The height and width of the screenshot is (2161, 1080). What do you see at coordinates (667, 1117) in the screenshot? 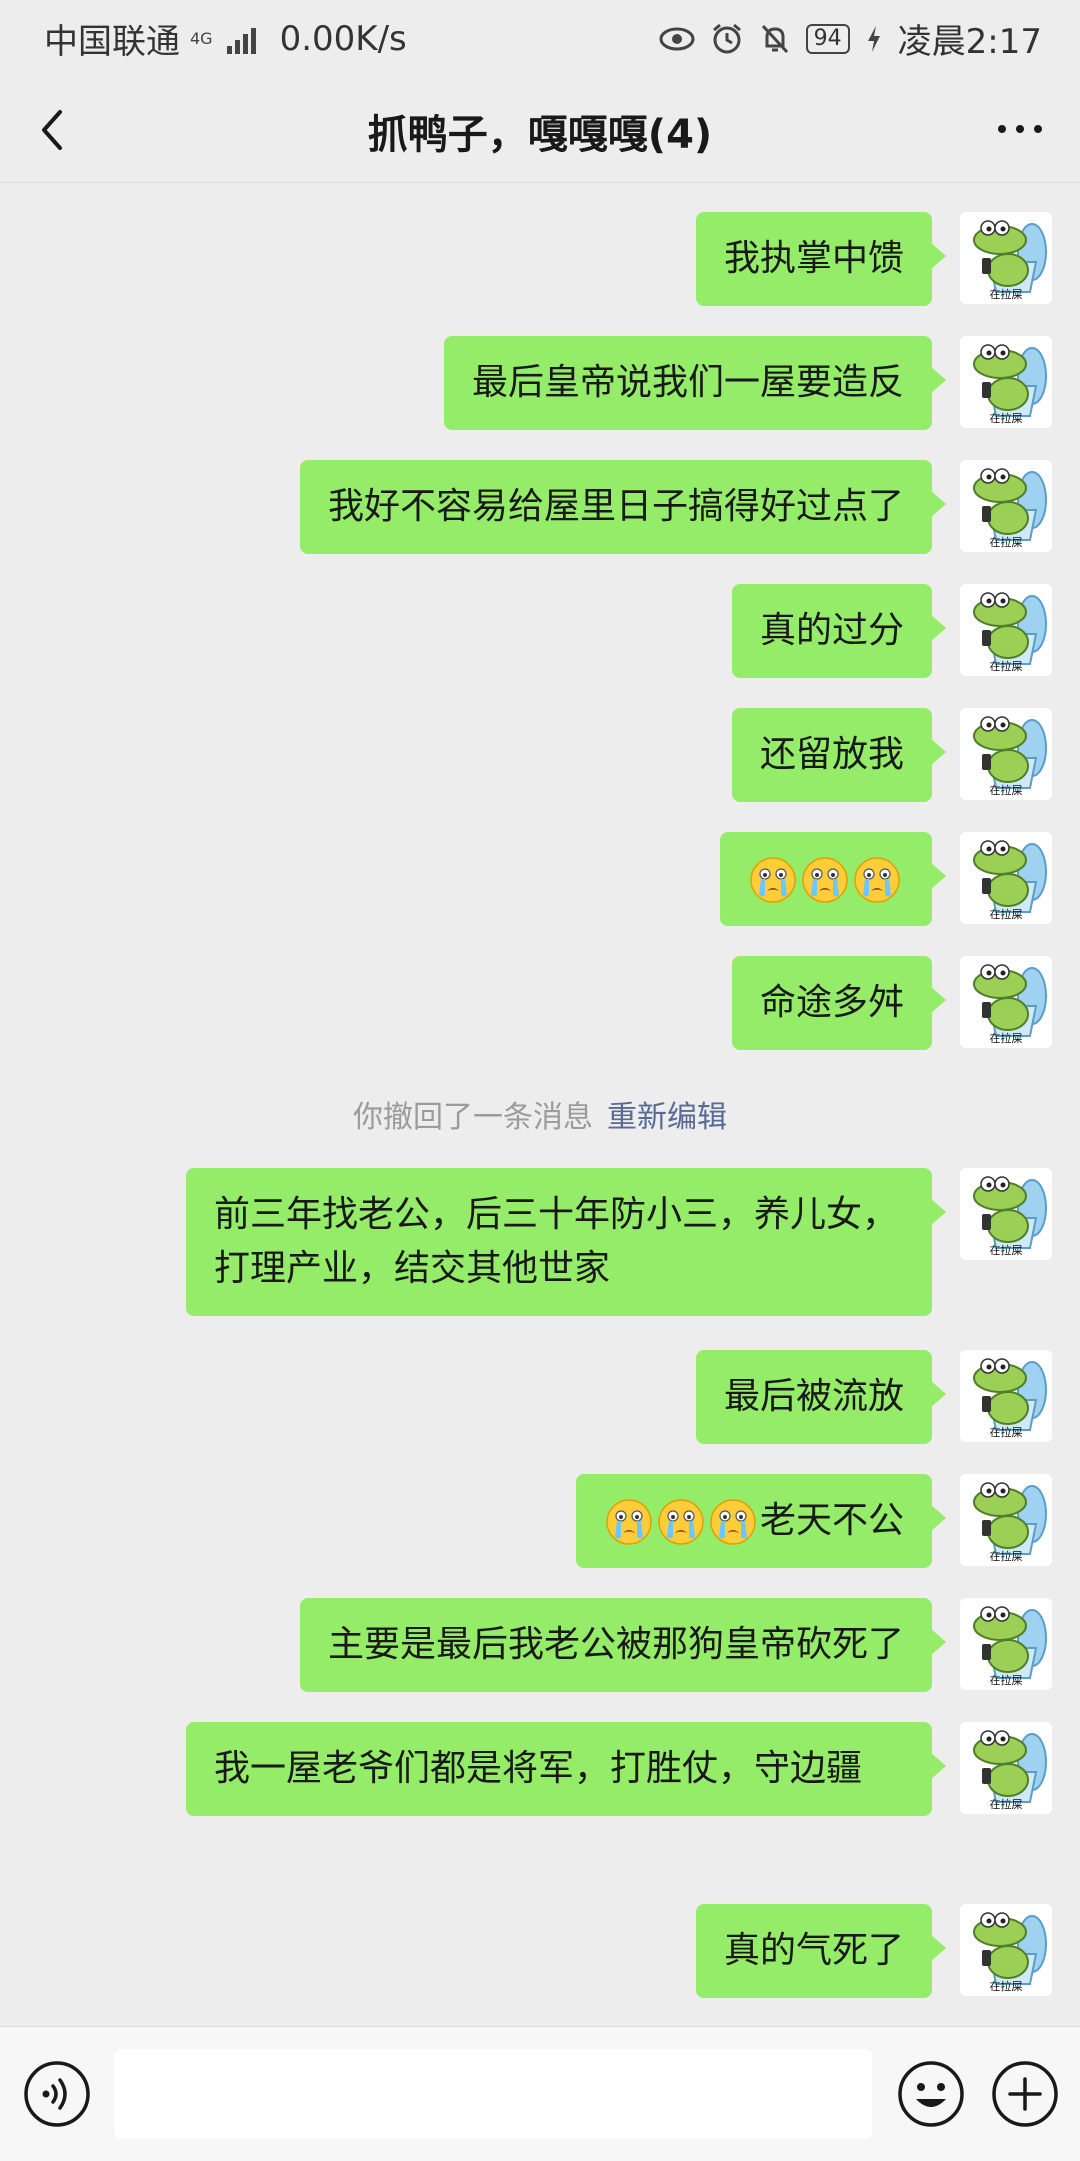
I see `re-edit-link: 重新编辑` at bounding box center [667, 1117].